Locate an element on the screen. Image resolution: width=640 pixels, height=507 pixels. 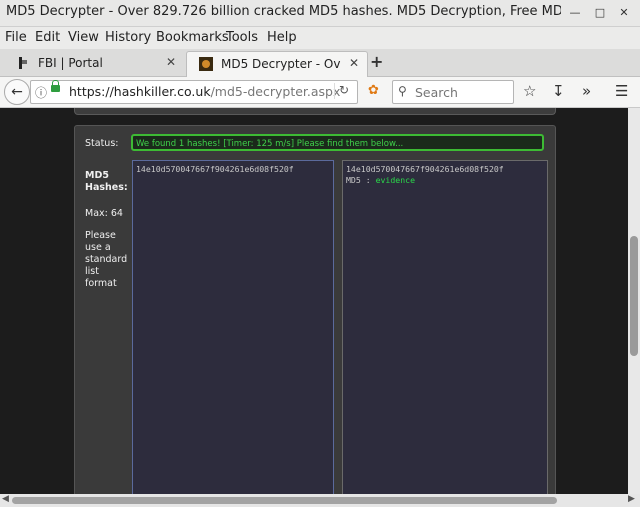
maximize-button: □ is located at coordinates (600, 13).